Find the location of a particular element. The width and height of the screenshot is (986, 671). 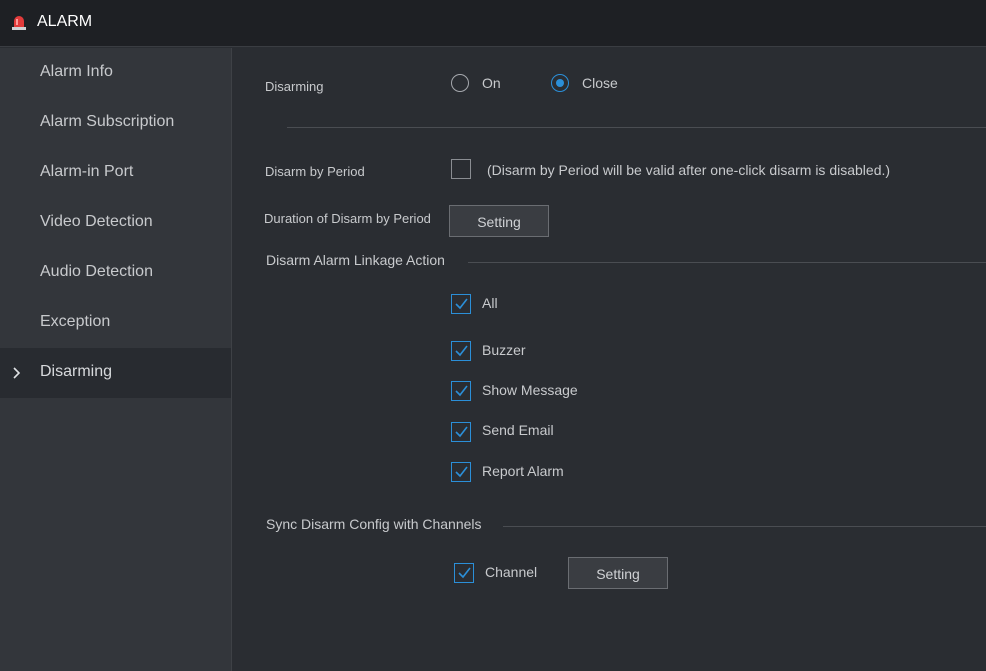

linkage-report-alarm-label: Report Alarm is located at coordinates (523, 471).